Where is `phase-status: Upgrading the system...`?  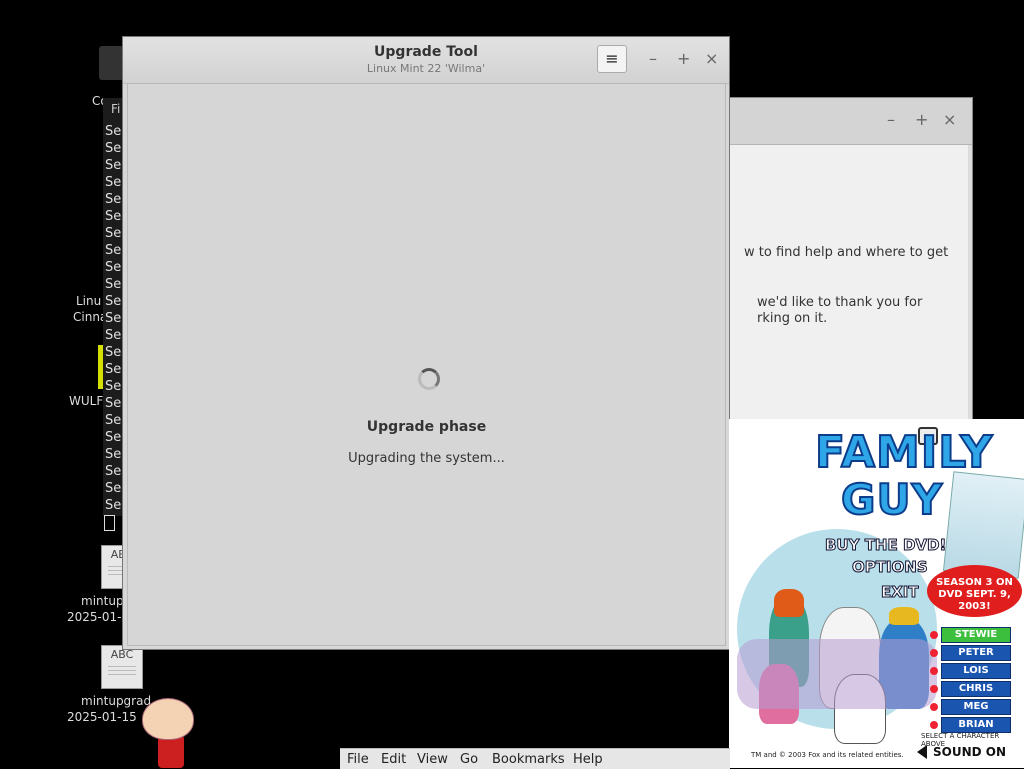 phase-status: Upgrading the system... is located at coordinates (426, 458).